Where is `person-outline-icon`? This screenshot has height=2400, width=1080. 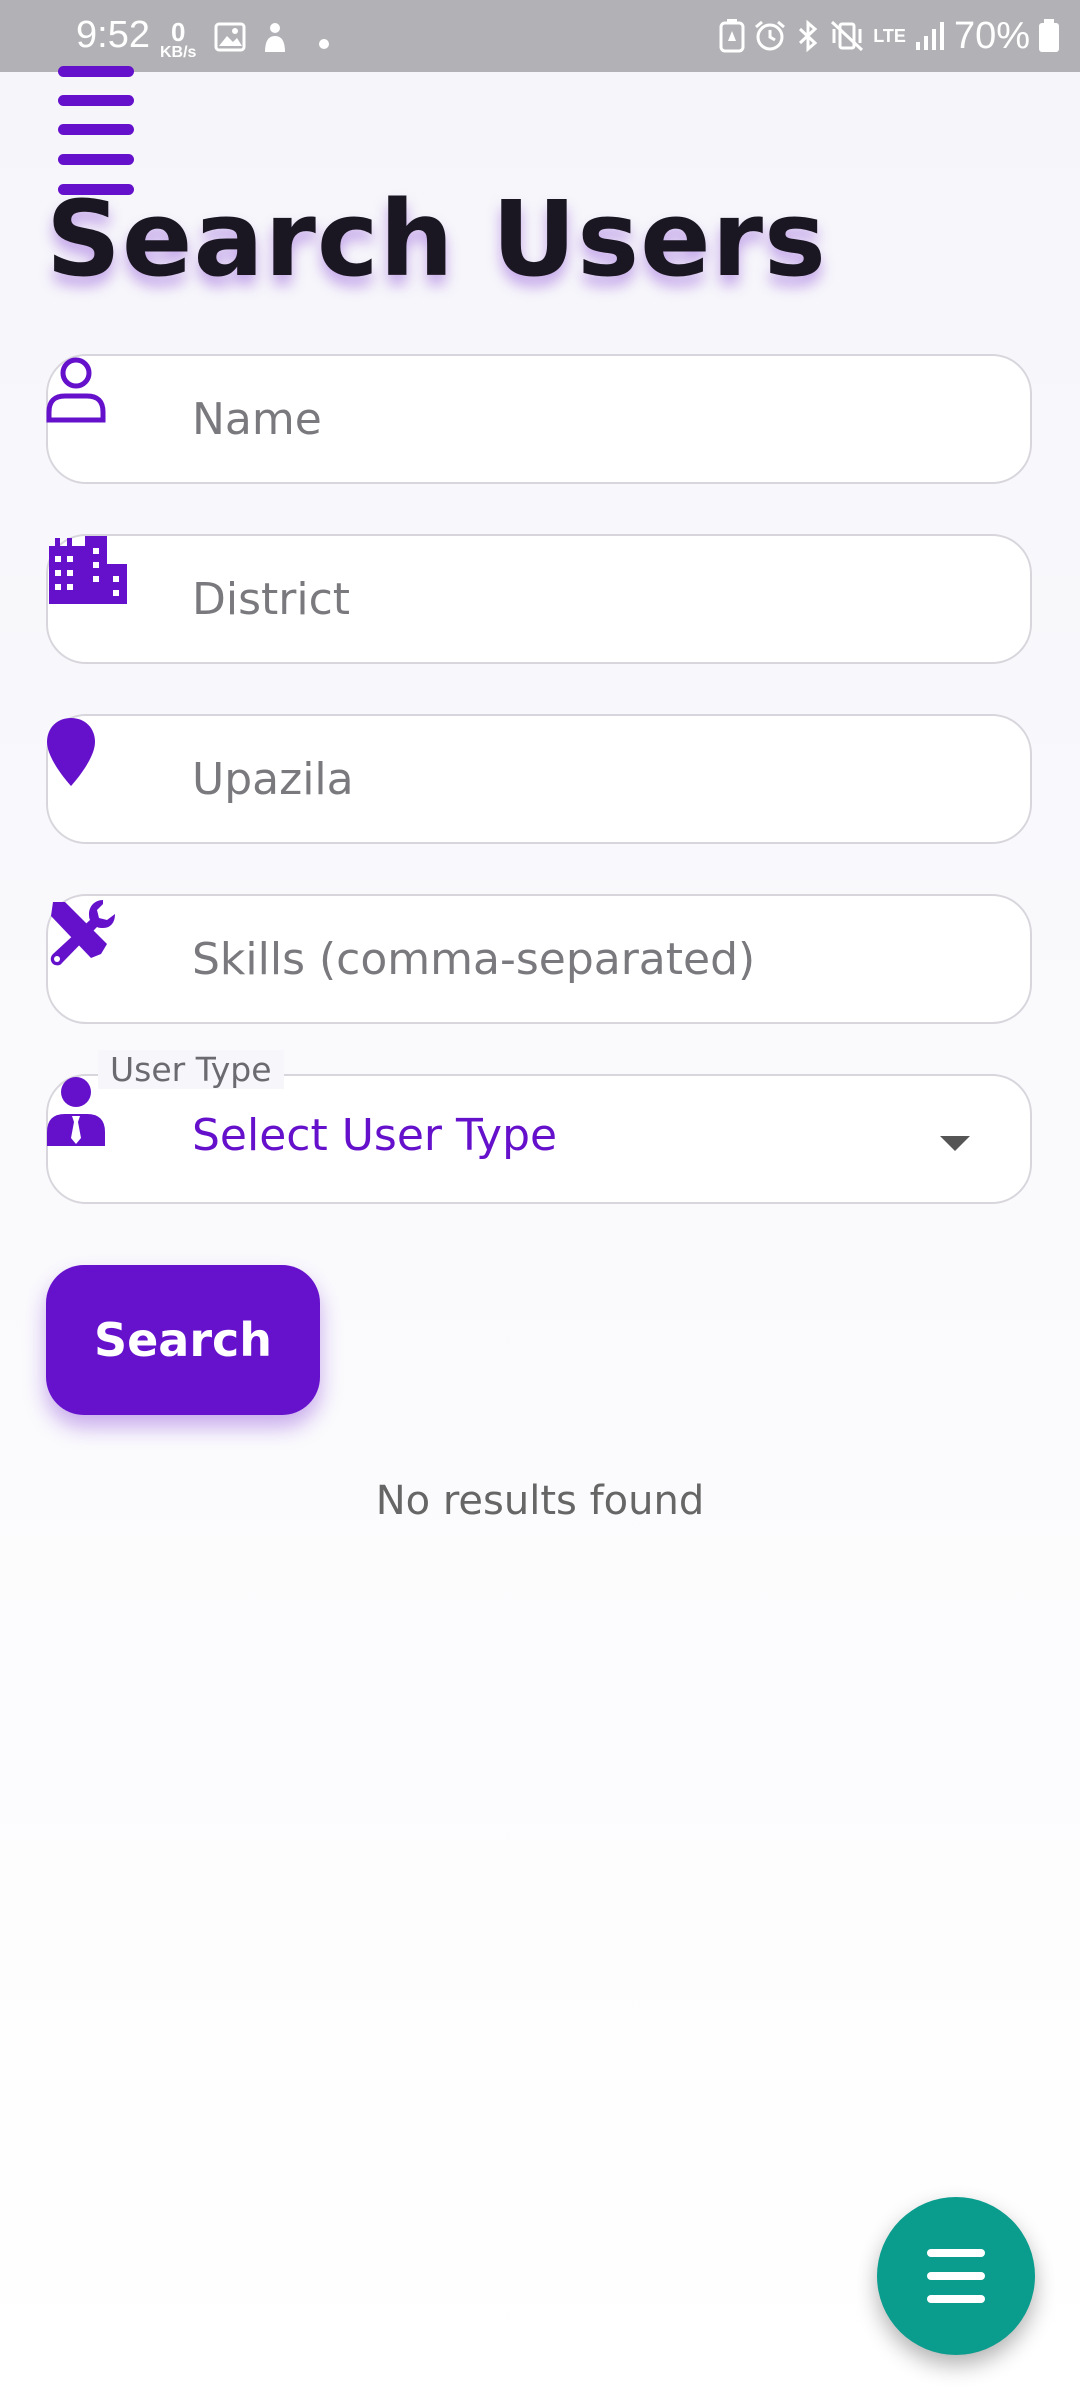 person-outline-icon is located at coordinates (76, 390).